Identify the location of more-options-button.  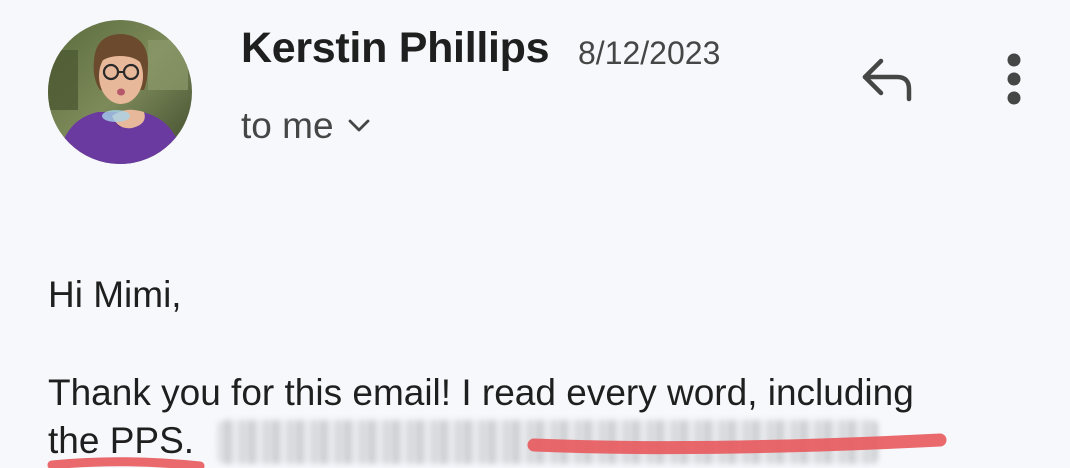
(1014, 81).